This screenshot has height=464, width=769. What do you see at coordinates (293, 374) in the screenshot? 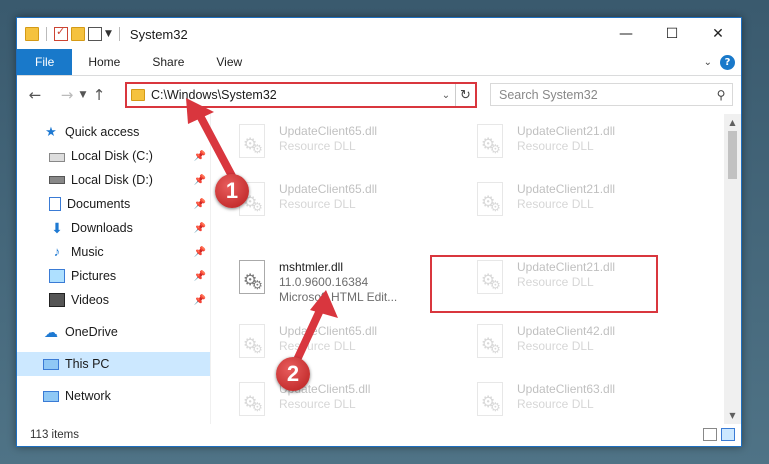
I see `step-2-badge: 2` at bounding box center [293, 374].